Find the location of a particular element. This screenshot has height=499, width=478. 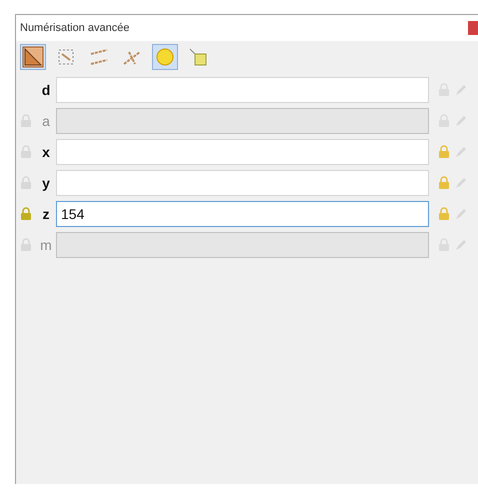

toolbar-button is located at coordinates (33, 57).